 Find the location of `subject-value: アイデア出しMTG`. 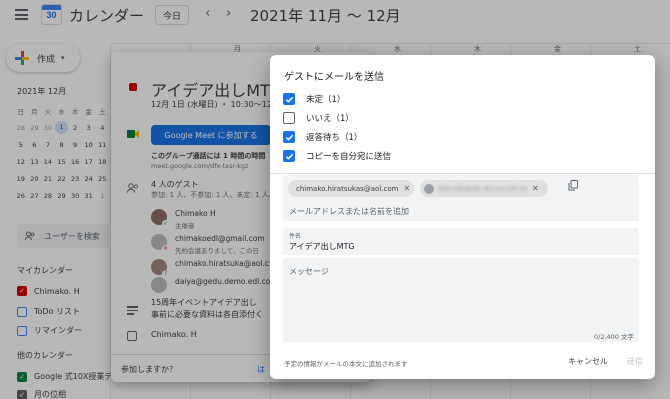

subject-value: アイデア出しMTG is located at coordinates (322, 246).